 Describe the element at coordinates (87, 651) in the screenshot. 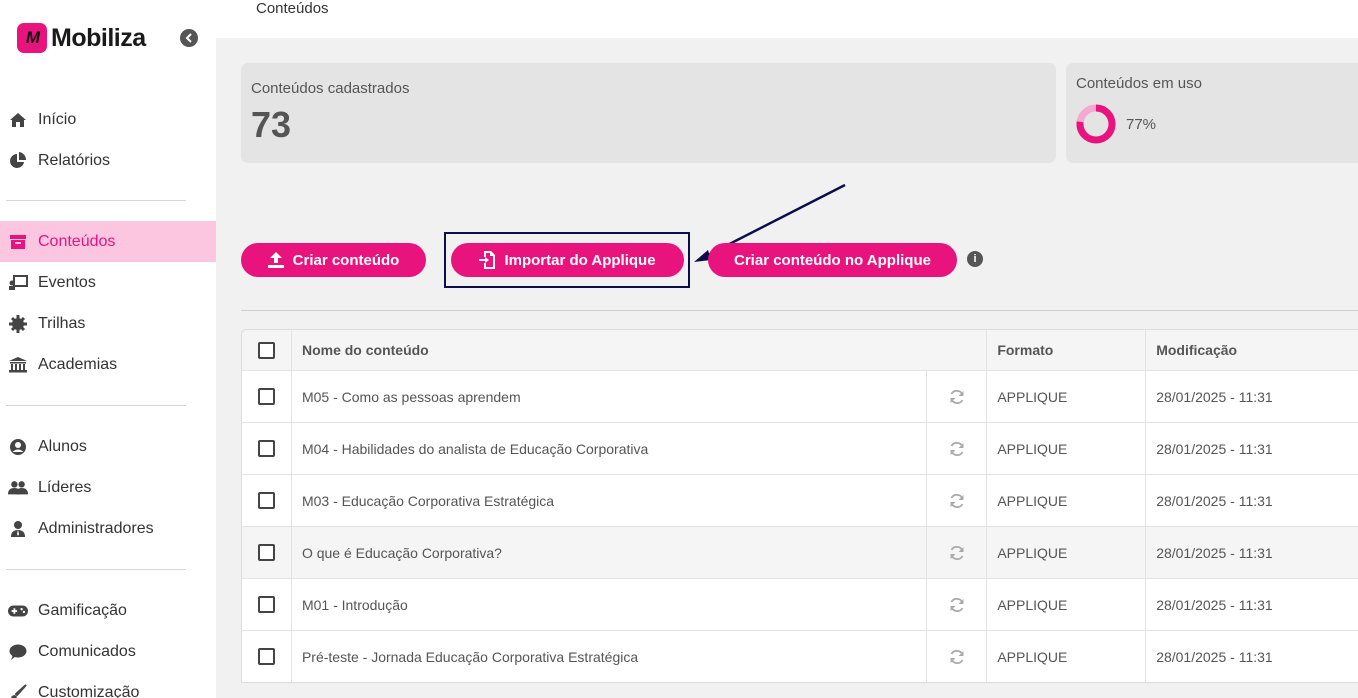

I see `sidebar-item-label: Comunicados` at that location.